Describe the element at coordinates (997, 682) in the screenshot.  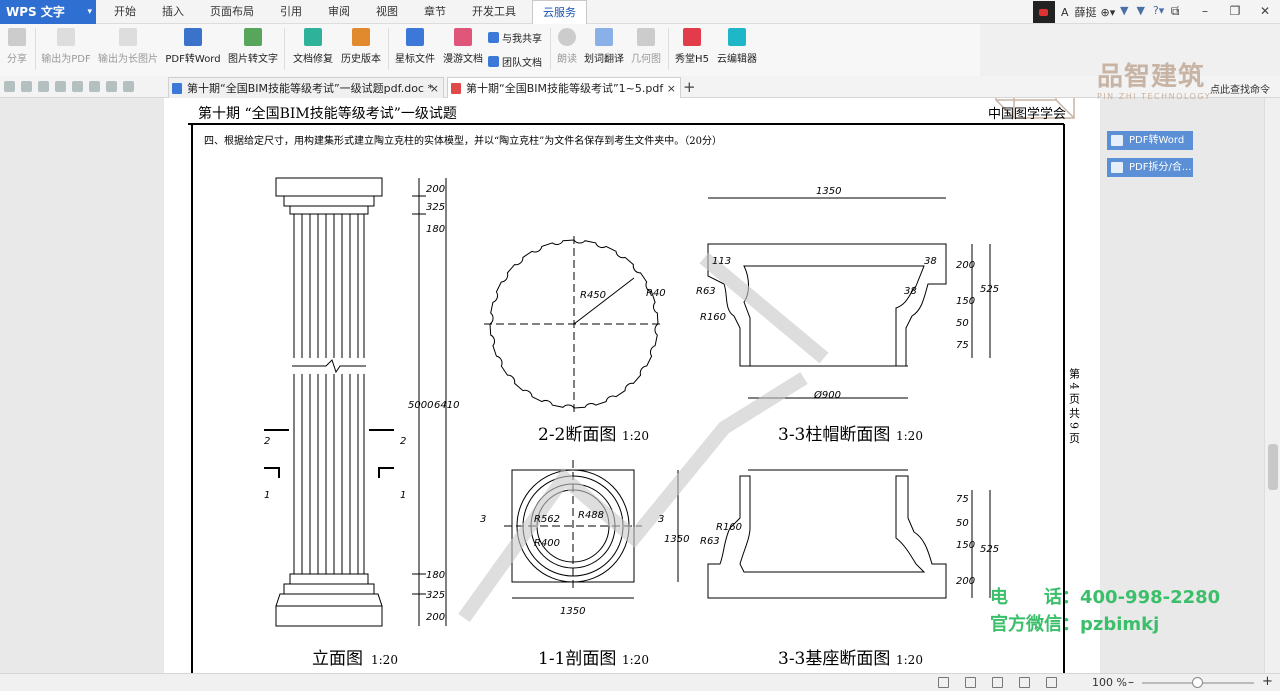
I see `outline-view-icon` at that location.